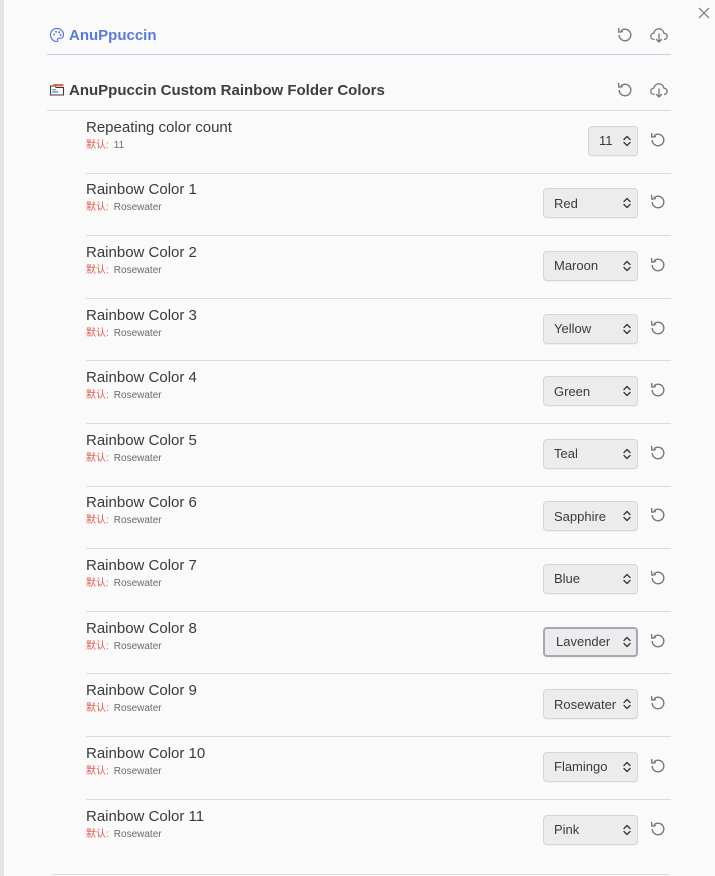  What do you see at coordinates (141, 315) in the screenshot?
I see `setting-name: Rainbow Color 3` at bounding box center [141, 315].